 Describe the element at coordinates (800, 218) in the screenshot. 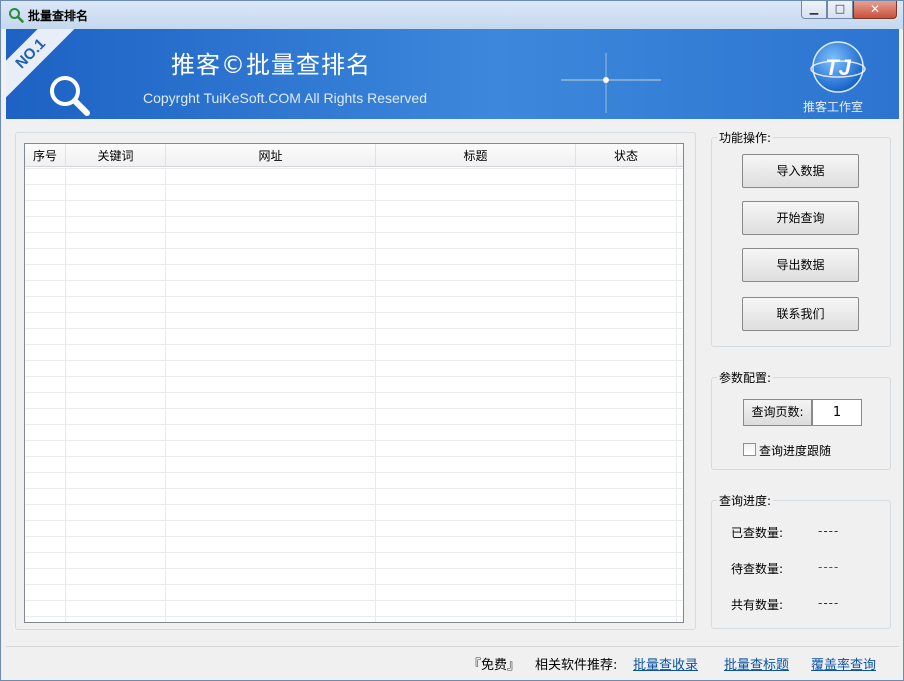

I see `start-query-button: 开始查询` at that location.